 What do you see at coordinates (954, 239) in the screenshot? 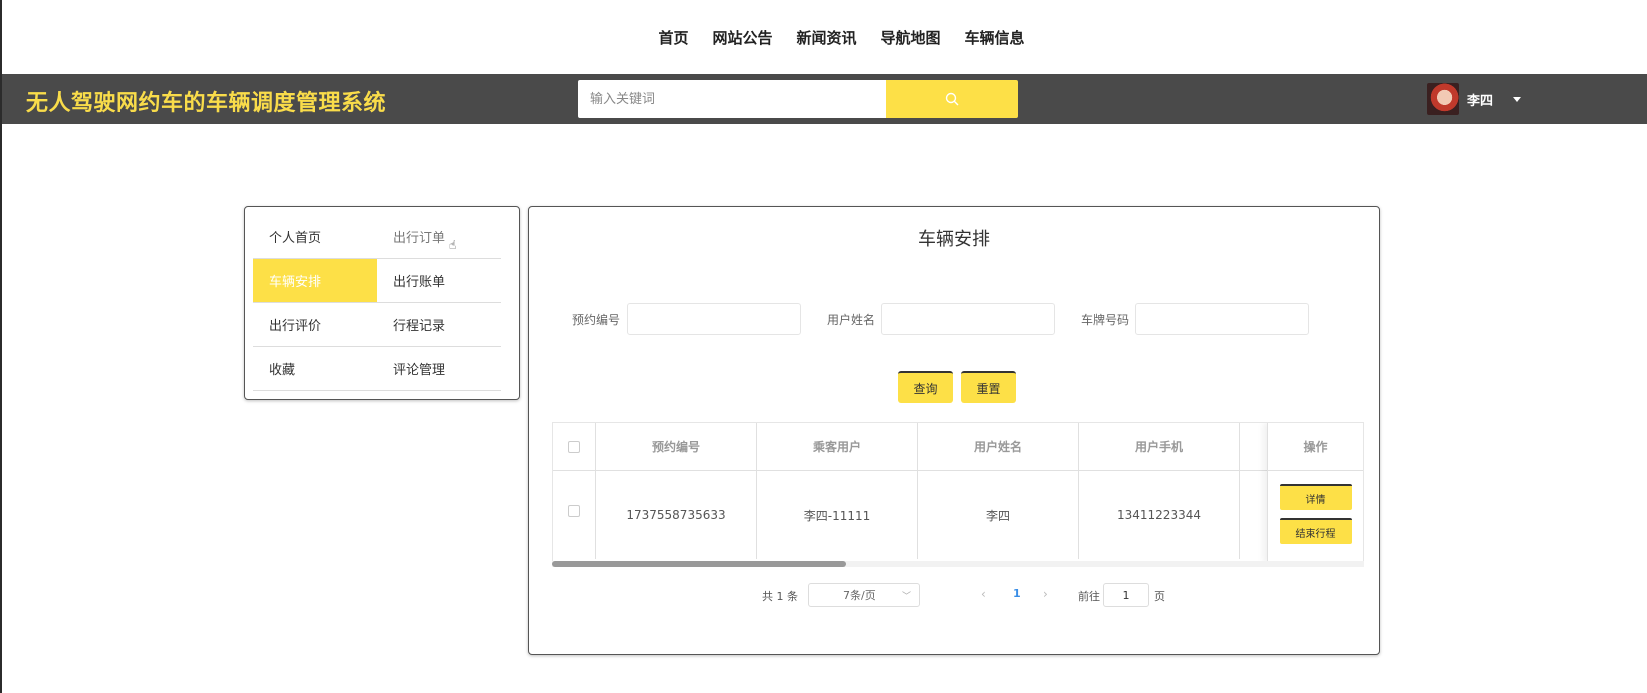
I see `page-title: 车辆安排` at bounding box center [954, 239].